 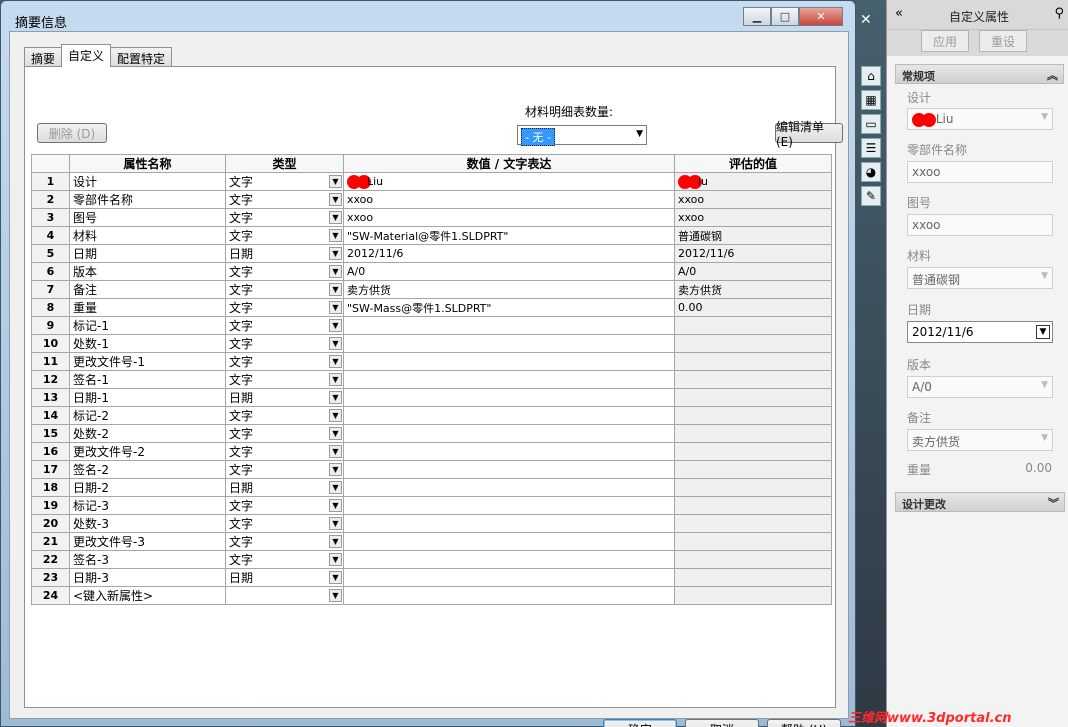 What do you see at coordinates (431, 361) in the screenshot?
I see `table-row: 11 更改文件号-1 文字 ▼` at bounding box center [431, 361].